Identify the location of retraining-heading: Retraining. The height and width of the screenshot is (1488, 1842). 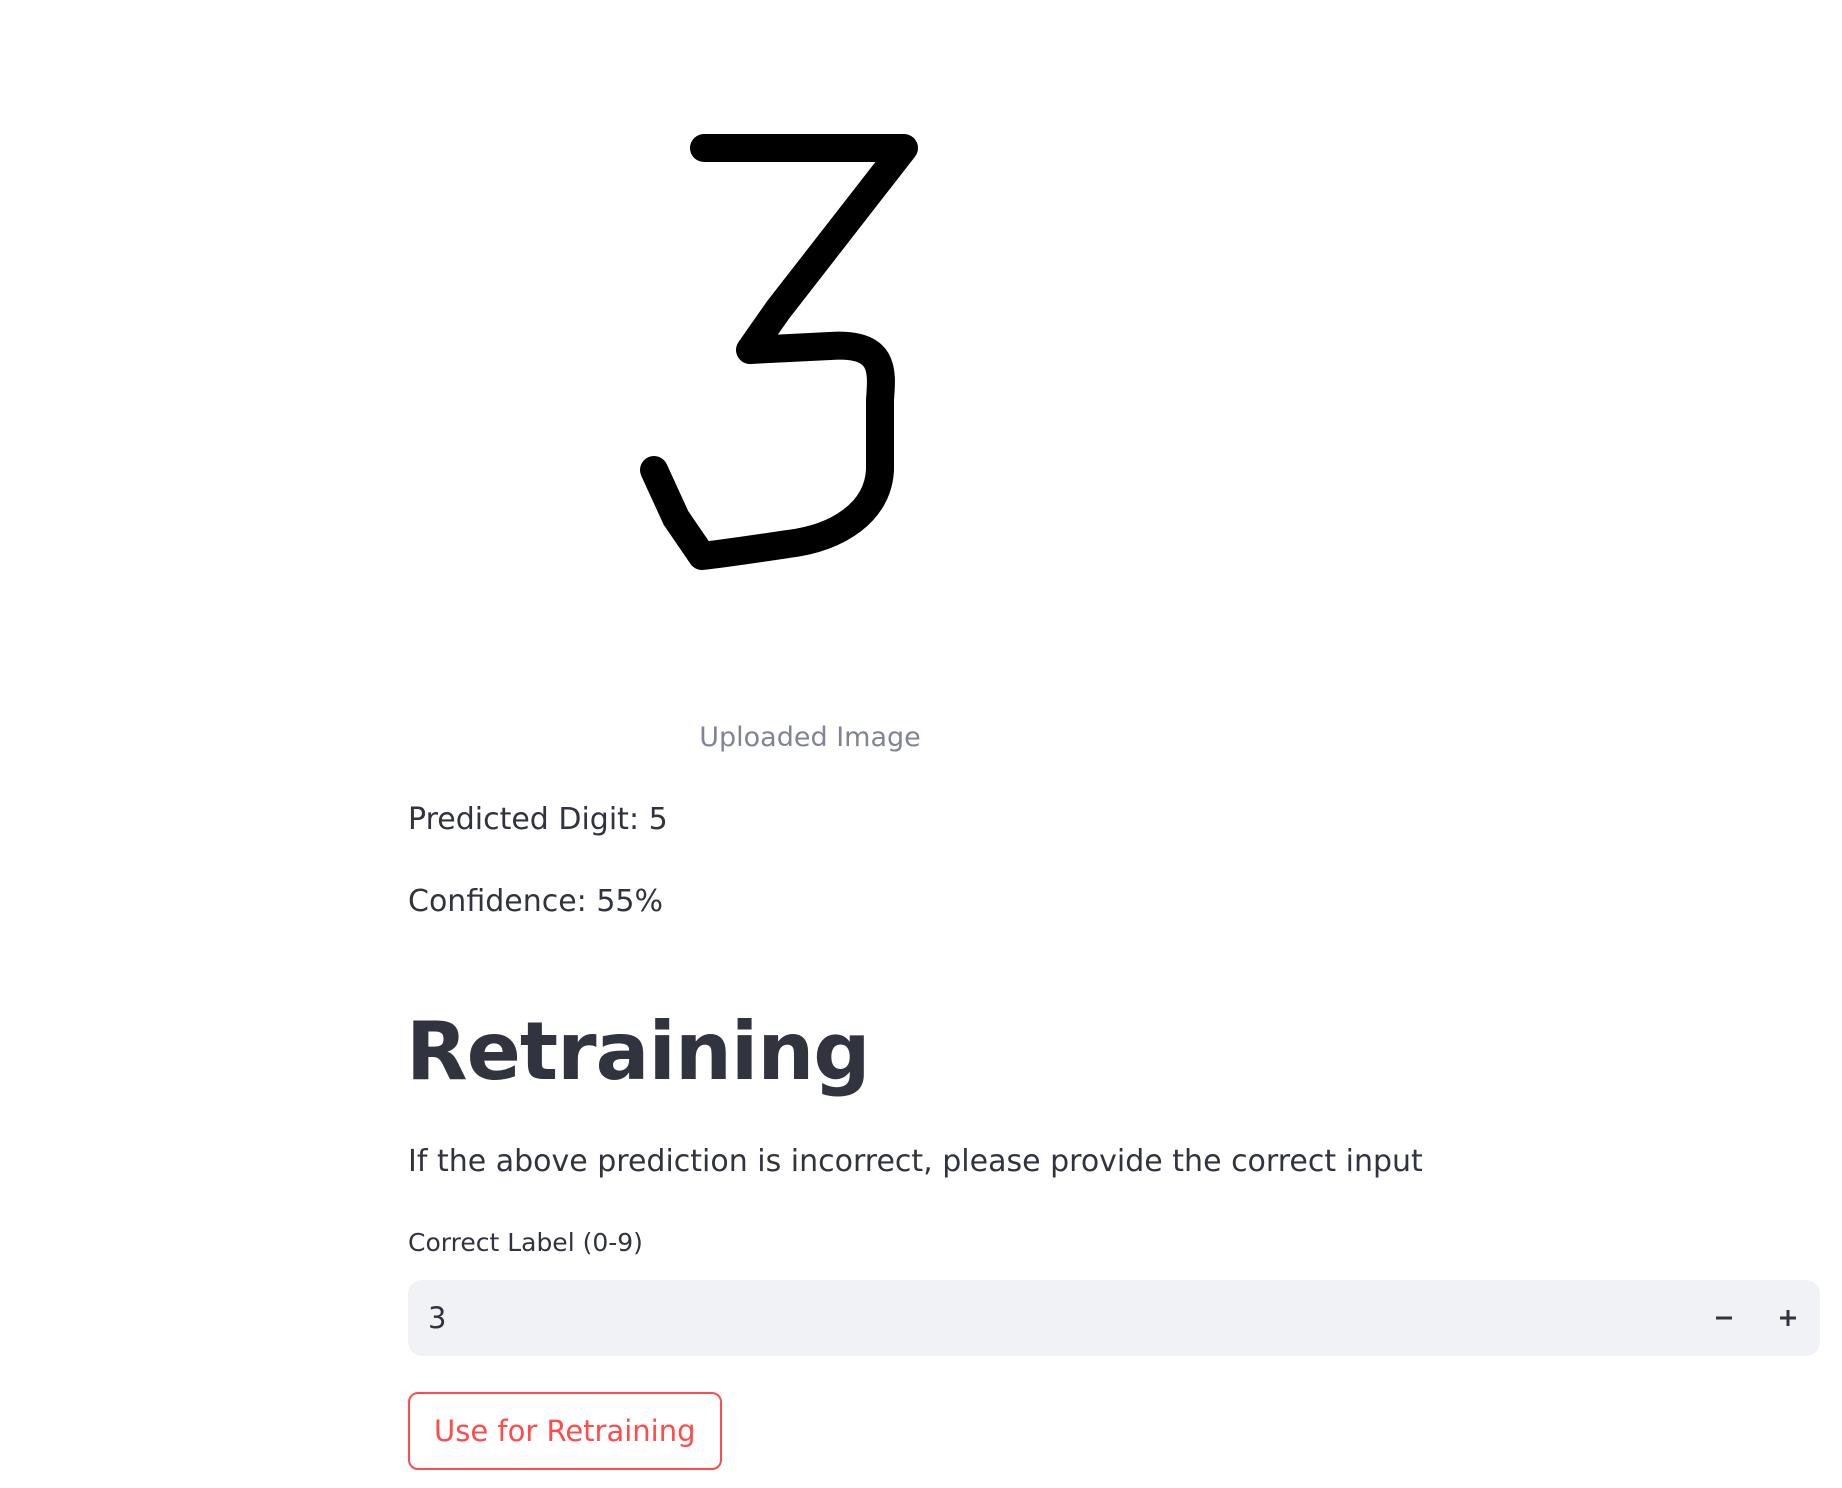
(638, 1051).